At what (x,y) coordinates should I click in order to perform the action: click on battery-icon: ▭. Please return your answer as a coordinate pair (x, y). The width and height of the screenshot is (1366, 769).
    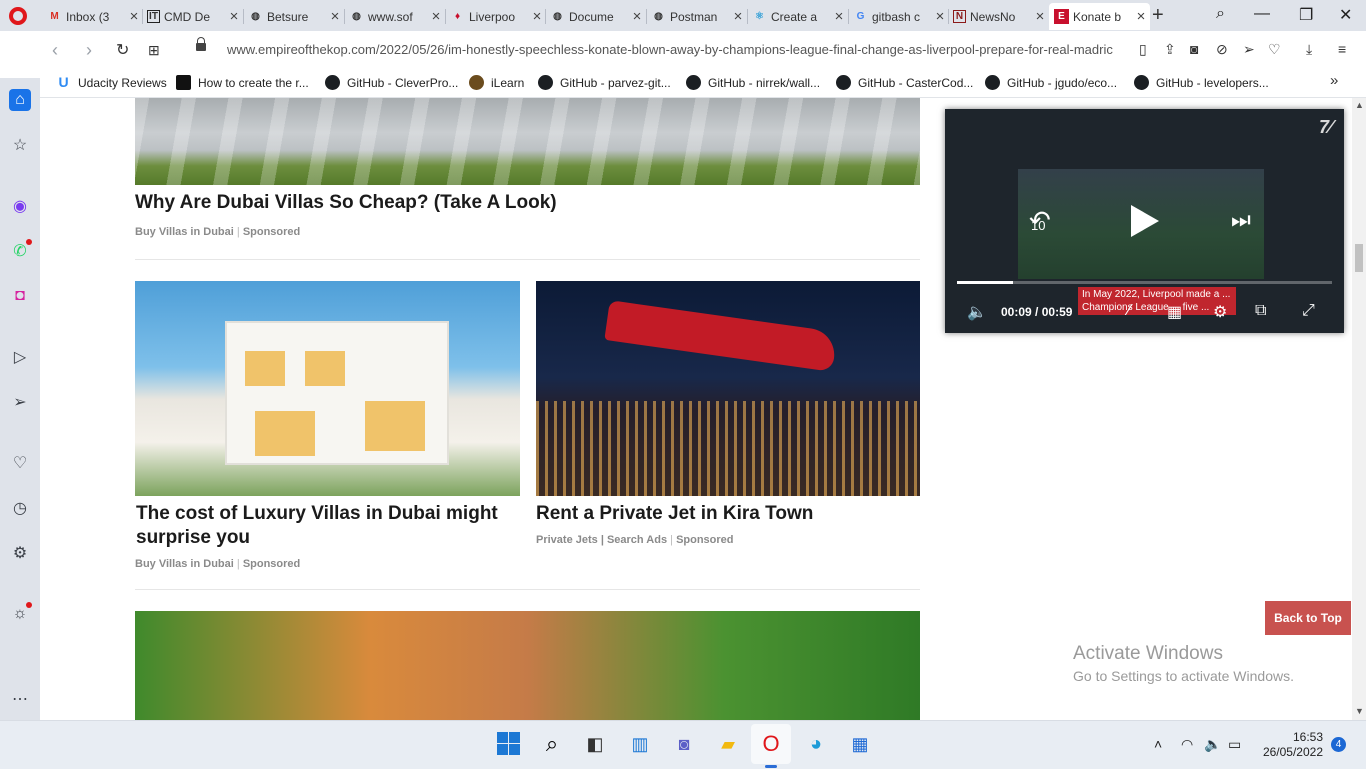
    Looking at the image, I should click on (1234, 744).